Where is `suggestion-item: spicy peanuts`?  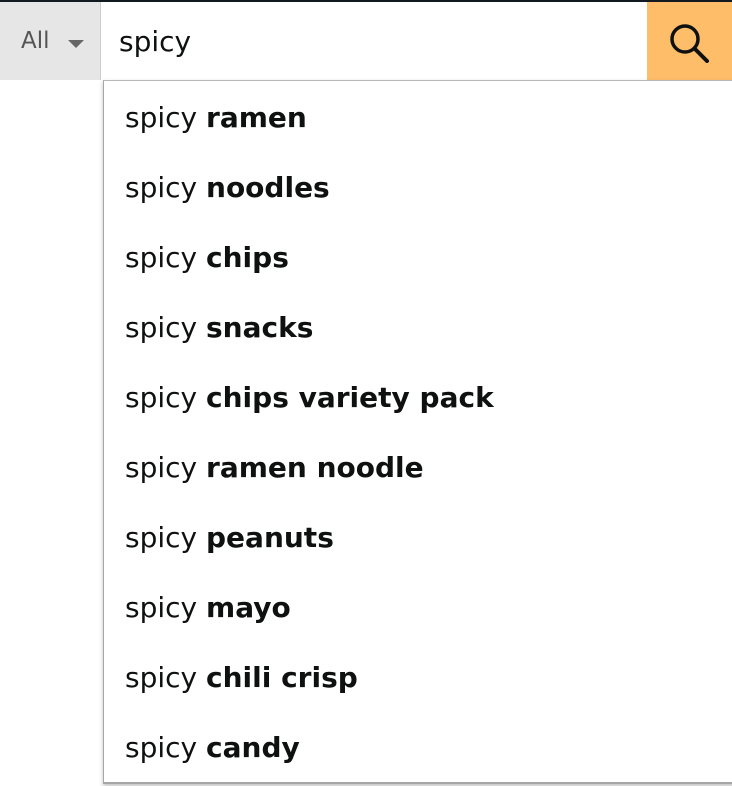
suggestion-item: spicy peanuts is located at coordinates (418, 536).